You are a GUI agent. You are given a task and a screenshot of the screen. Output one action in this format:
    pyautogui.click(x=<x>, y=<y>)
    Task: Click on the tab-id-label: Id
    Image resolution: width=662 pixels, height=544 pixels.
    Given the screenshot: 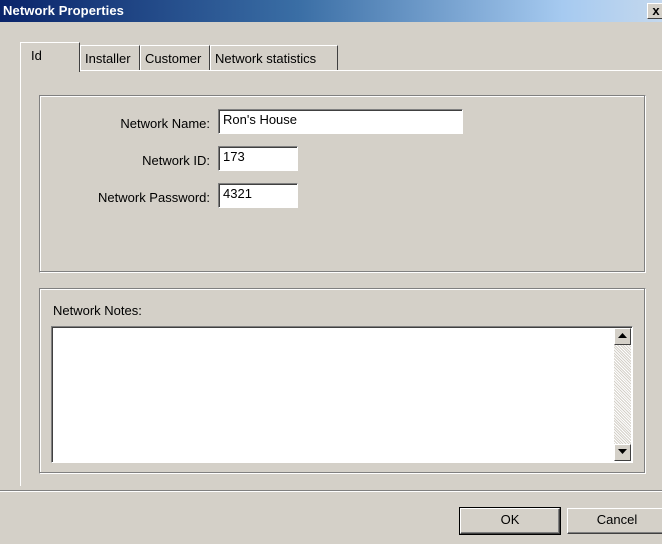 What is the action you would take?
    pyautogui.click(x=36, y=55)
    